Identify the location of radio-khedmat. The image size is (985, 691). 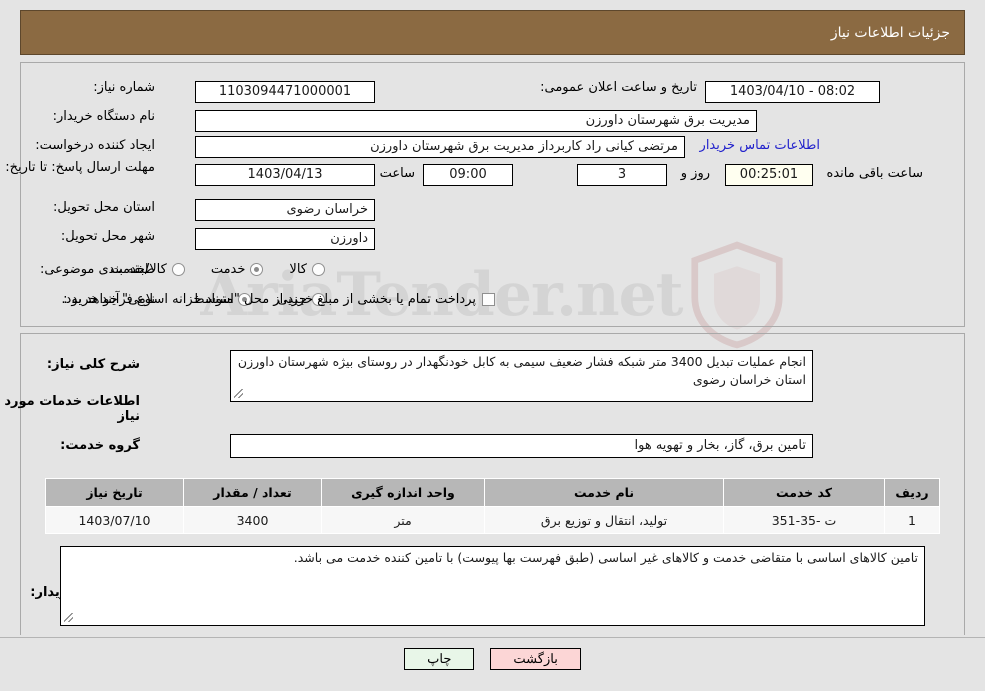
(257, 269).